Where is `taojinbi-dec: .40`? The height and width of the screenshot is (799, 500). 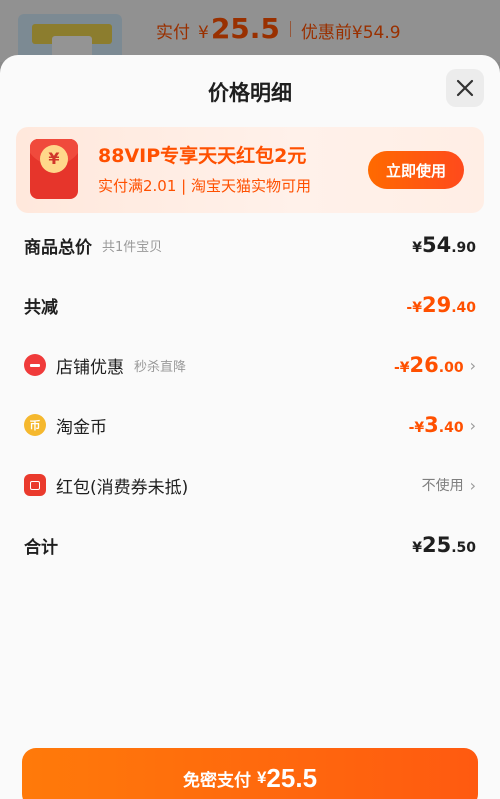 taojinbi-dec: .40 is located at coordinates (451, 428).